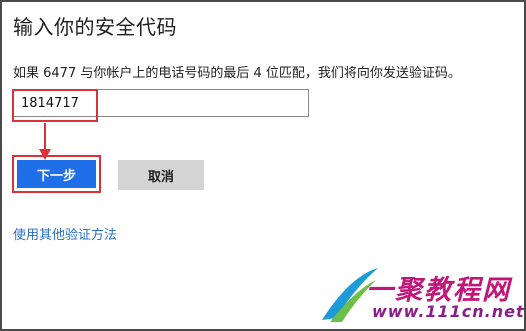 This screenshot has width=526, height=331. Describe the element at coordinates (56, 174) in the screenshot. I see `next-button: 下一步` at that location.